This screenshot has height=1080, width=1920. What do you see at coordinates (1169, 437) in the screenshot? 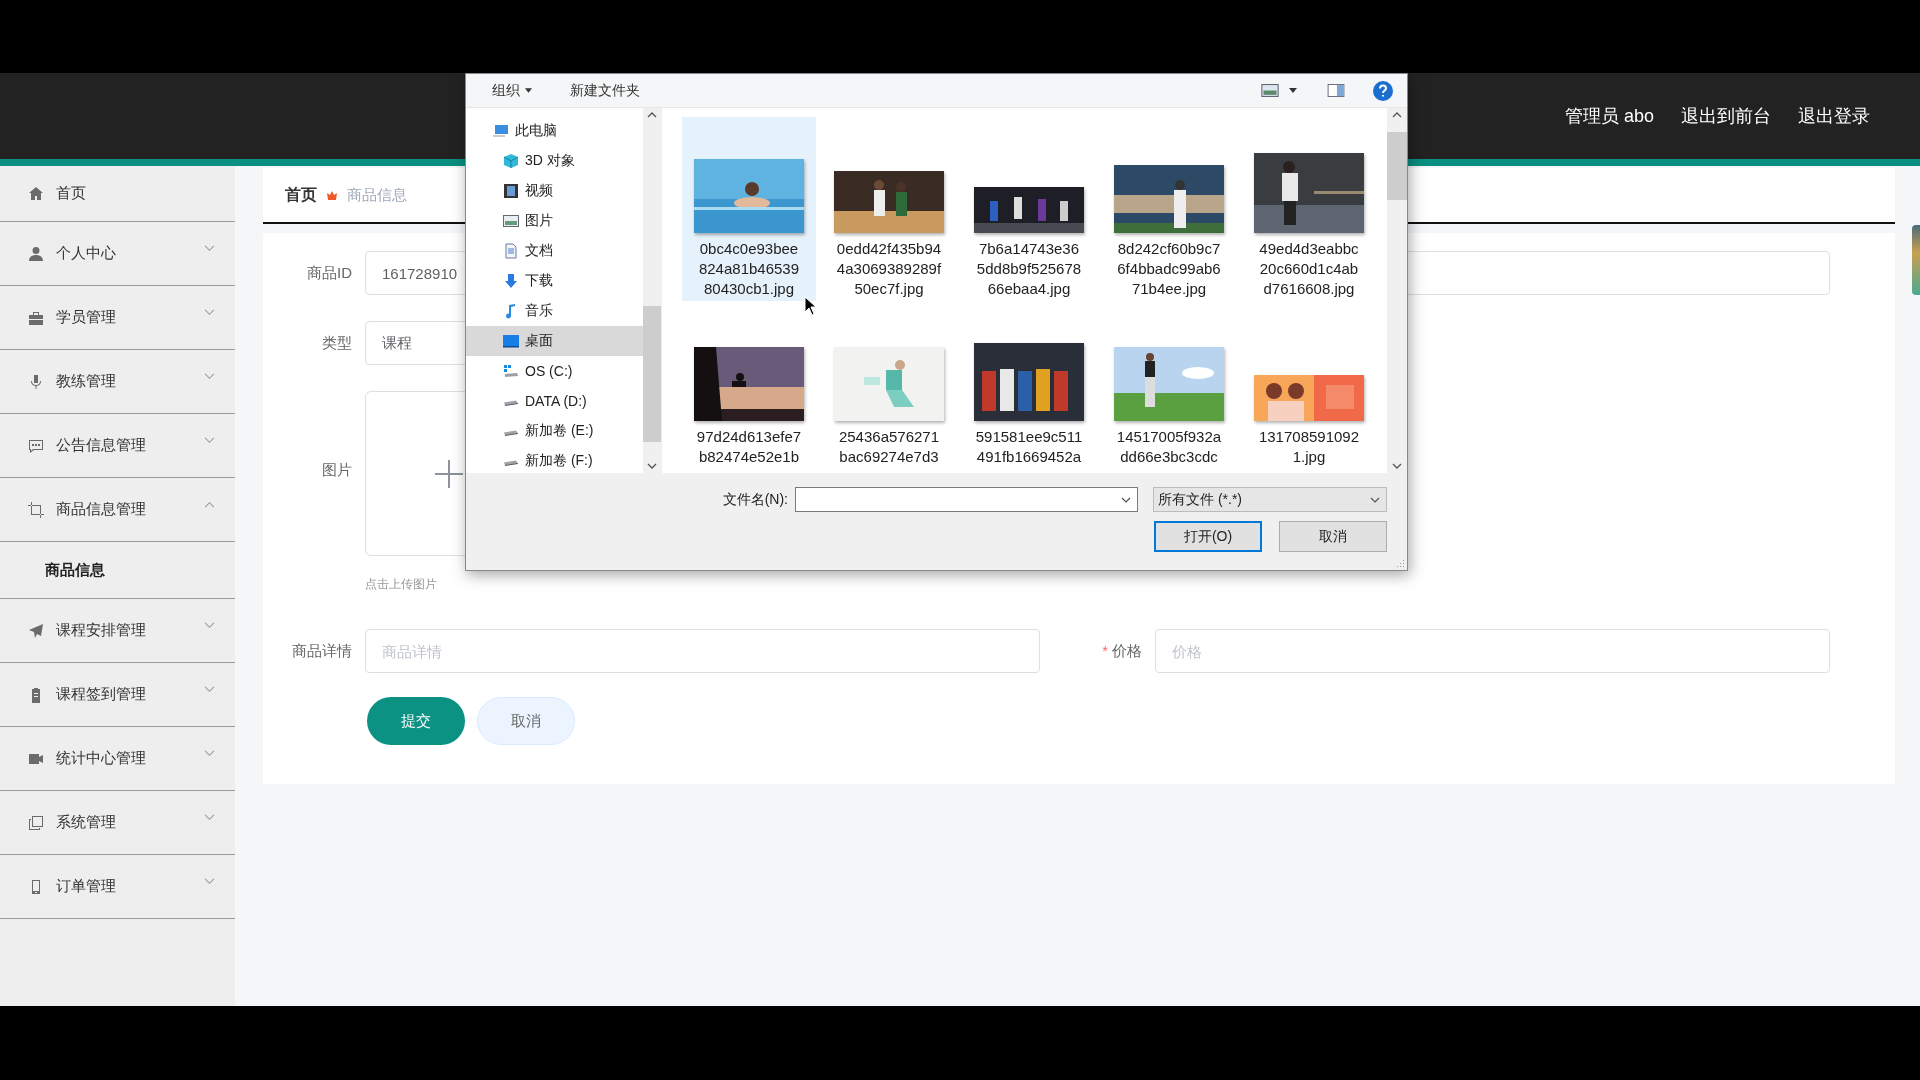
I see `file-name: 14517005f932a` at bounding box center [1169, 437].